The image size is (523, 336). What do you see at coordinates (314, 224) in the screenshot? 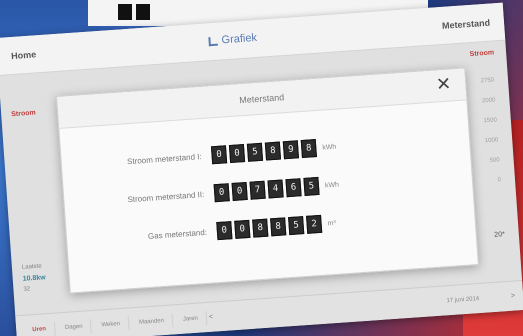
I see `meter-digit: 2` at bounding box center [314, 224].